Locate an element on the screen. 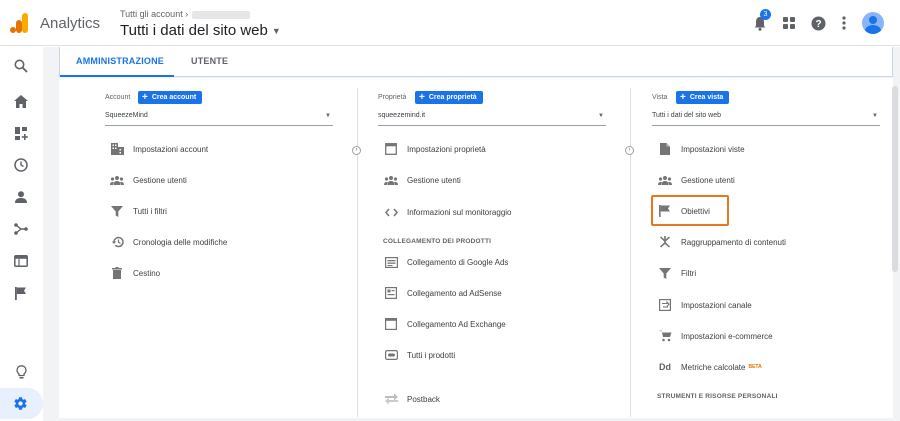 The width and height of the screenshot is (900, 421). admin-nav-active is located at coordinates (21, 403).